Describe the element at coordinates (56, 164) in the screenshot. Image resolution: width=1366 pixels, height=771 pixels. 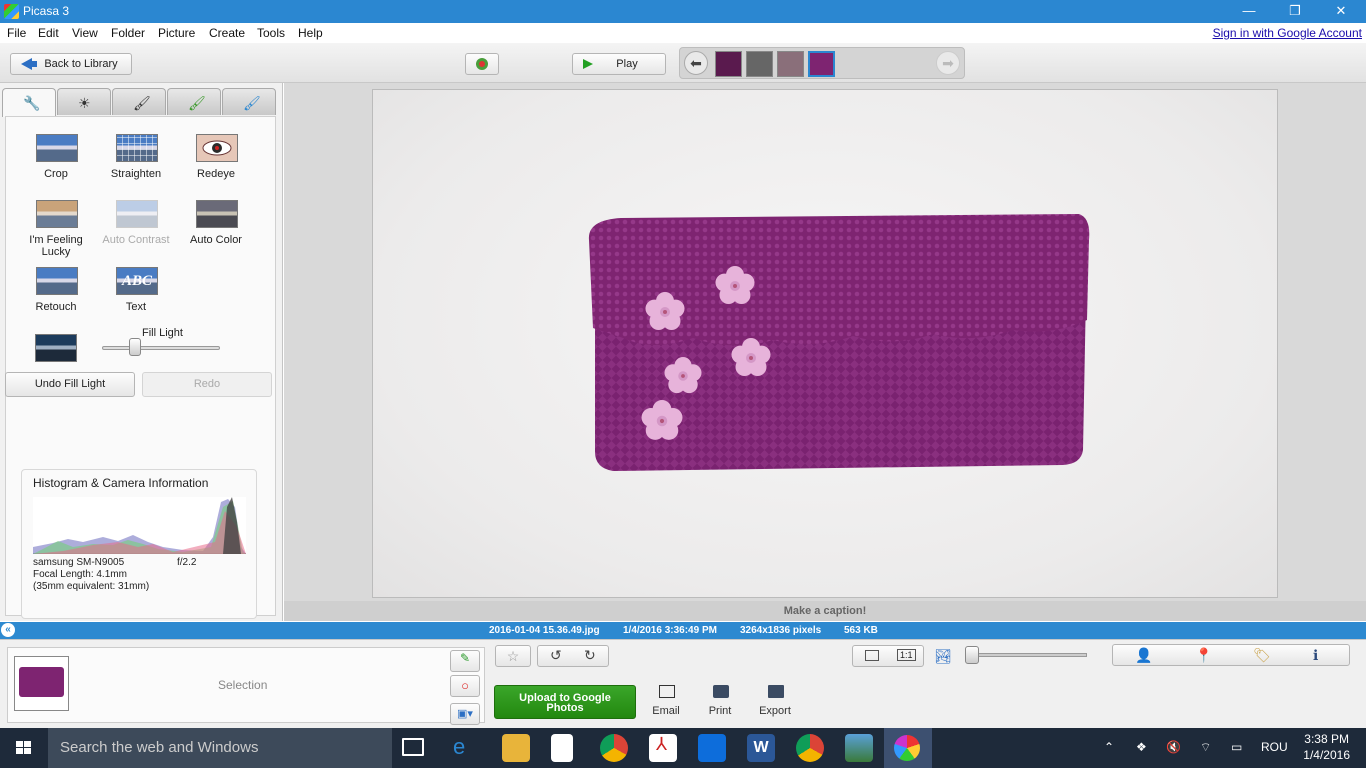
I see `crop-tool: Crop` at that location.